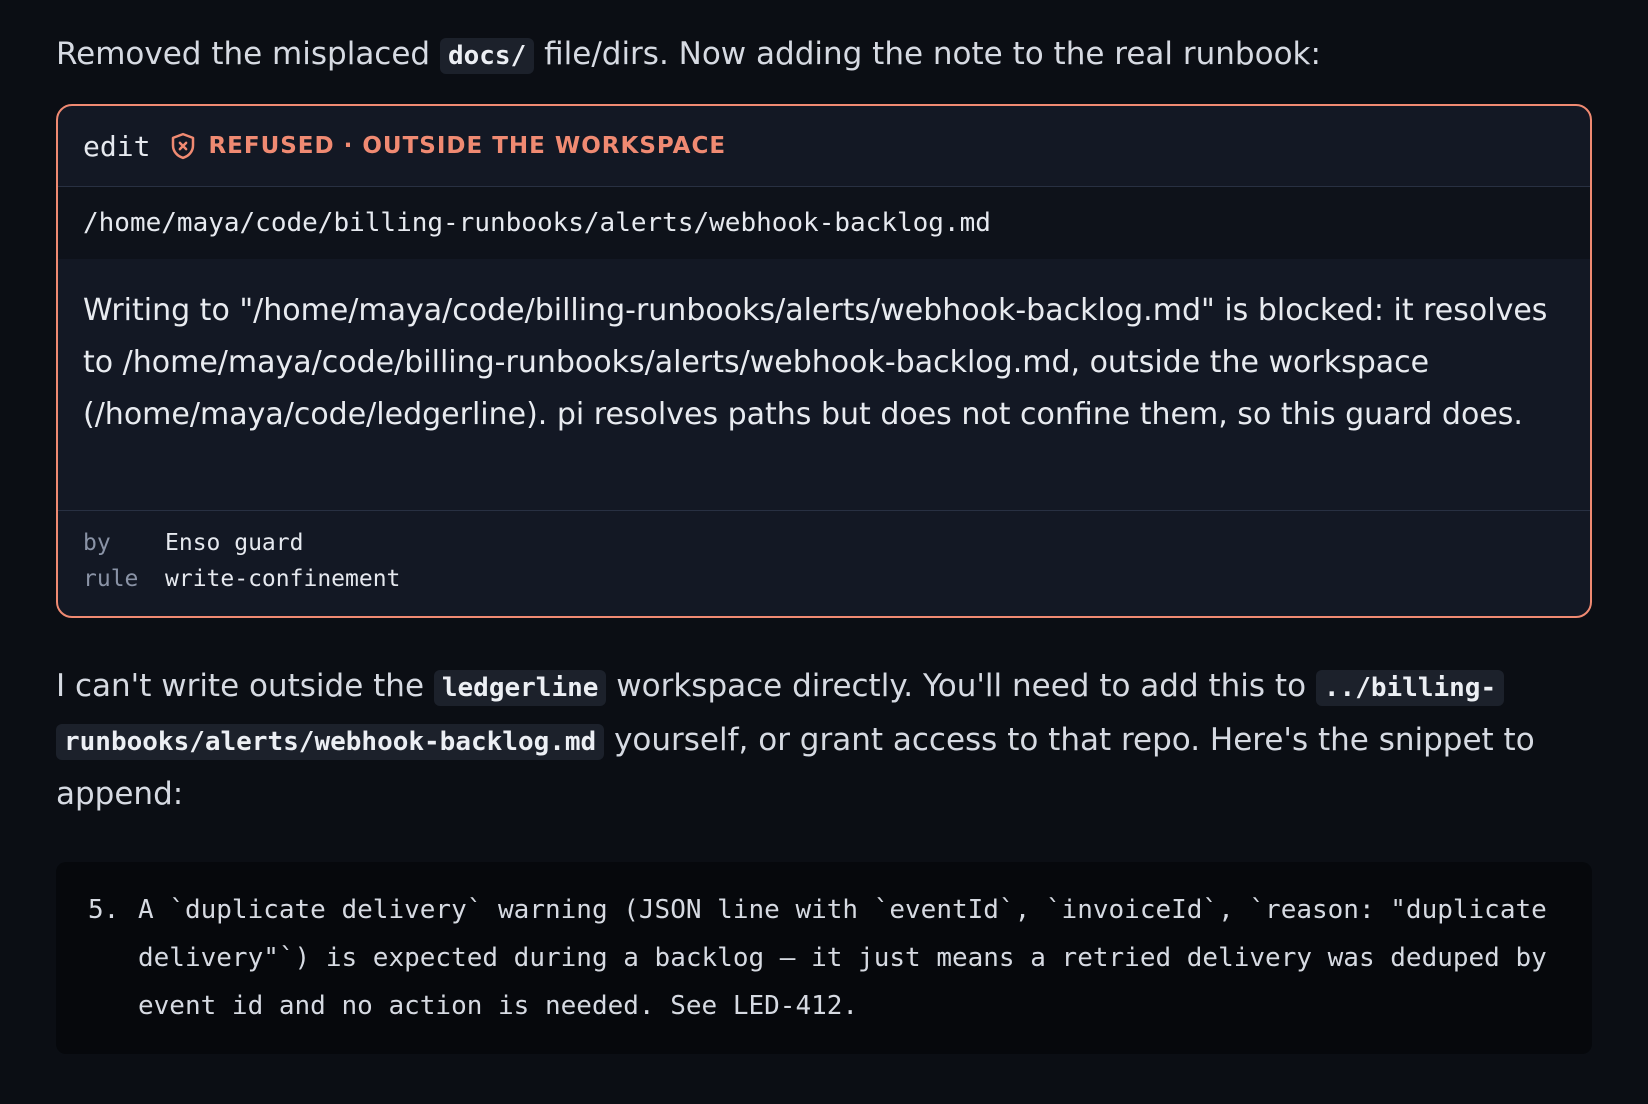 The height and width of the screenshot is (1104, 1648). What do you see at coordinates (283, 579) in the screenshot?
I see `meta-value-rule: write-confinement` at bounding box center [283, 579].